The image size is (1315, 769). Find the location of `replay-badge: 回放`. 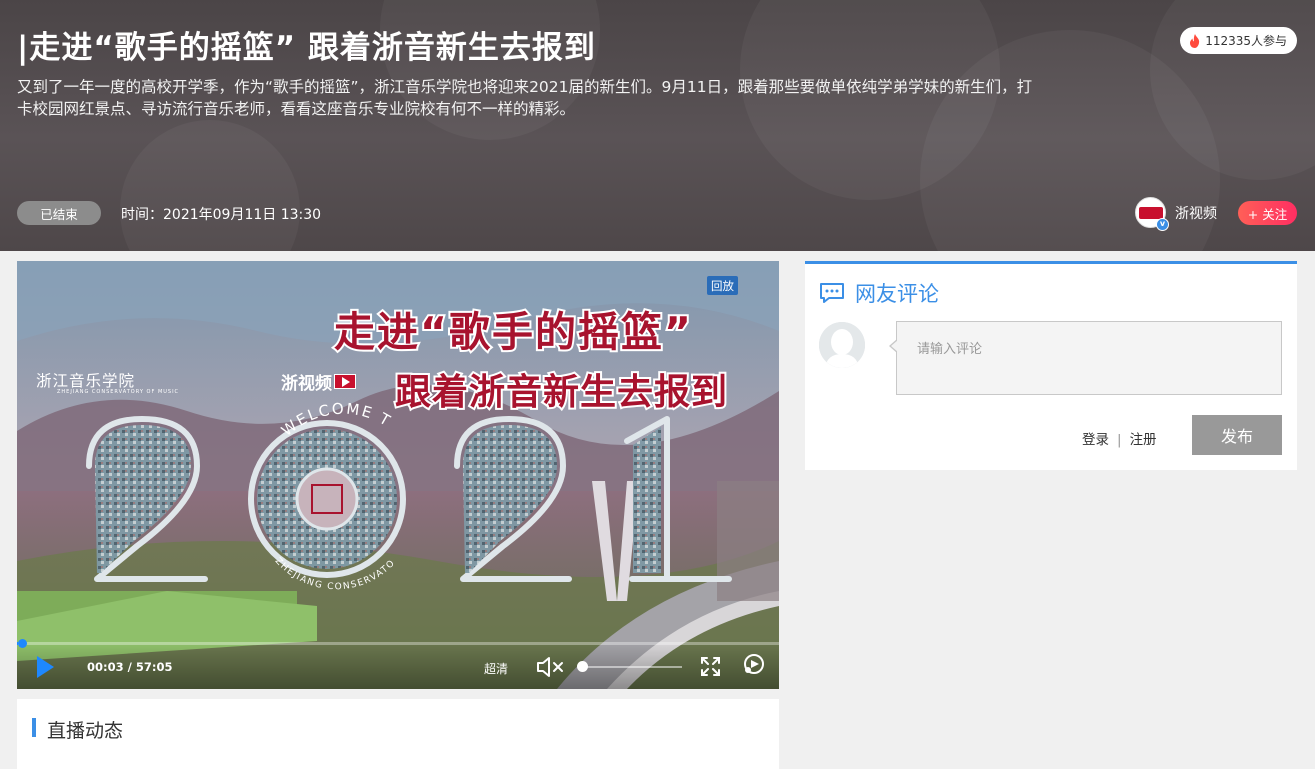

replay-badge: 回放 is located at coordinates (722, 285).